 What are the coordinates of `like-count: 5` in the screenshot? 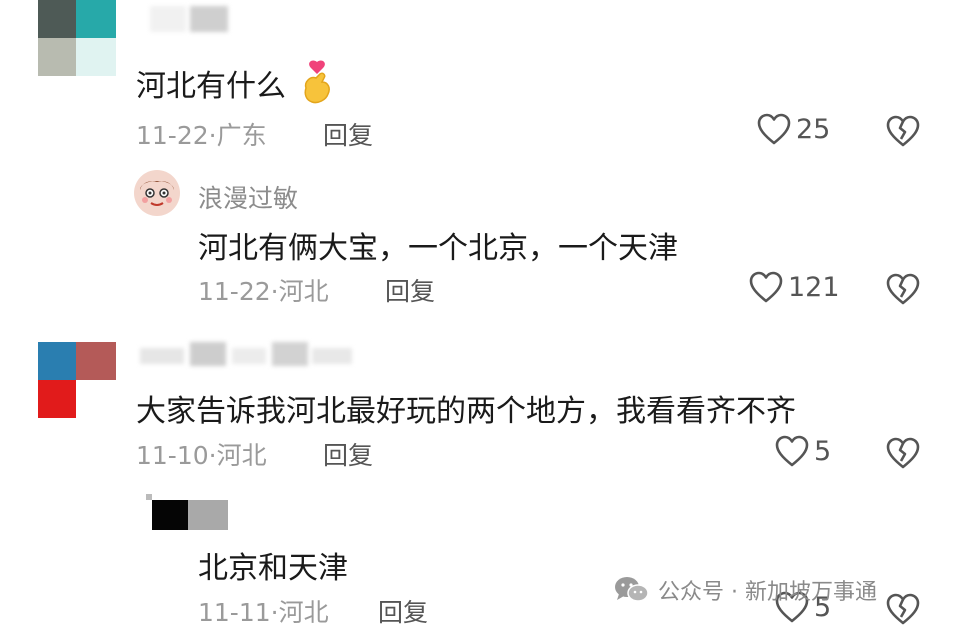 It's located at (823, 451).